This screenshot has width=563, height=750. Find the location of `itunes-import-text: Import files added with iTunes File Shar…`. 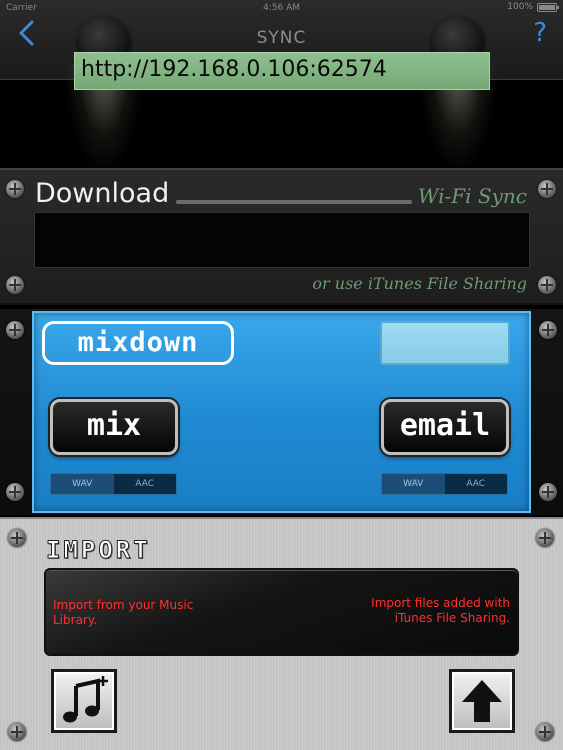

itunes-import-text: Import files added with iTunes File Shar… is located at coordinates (440, 610).